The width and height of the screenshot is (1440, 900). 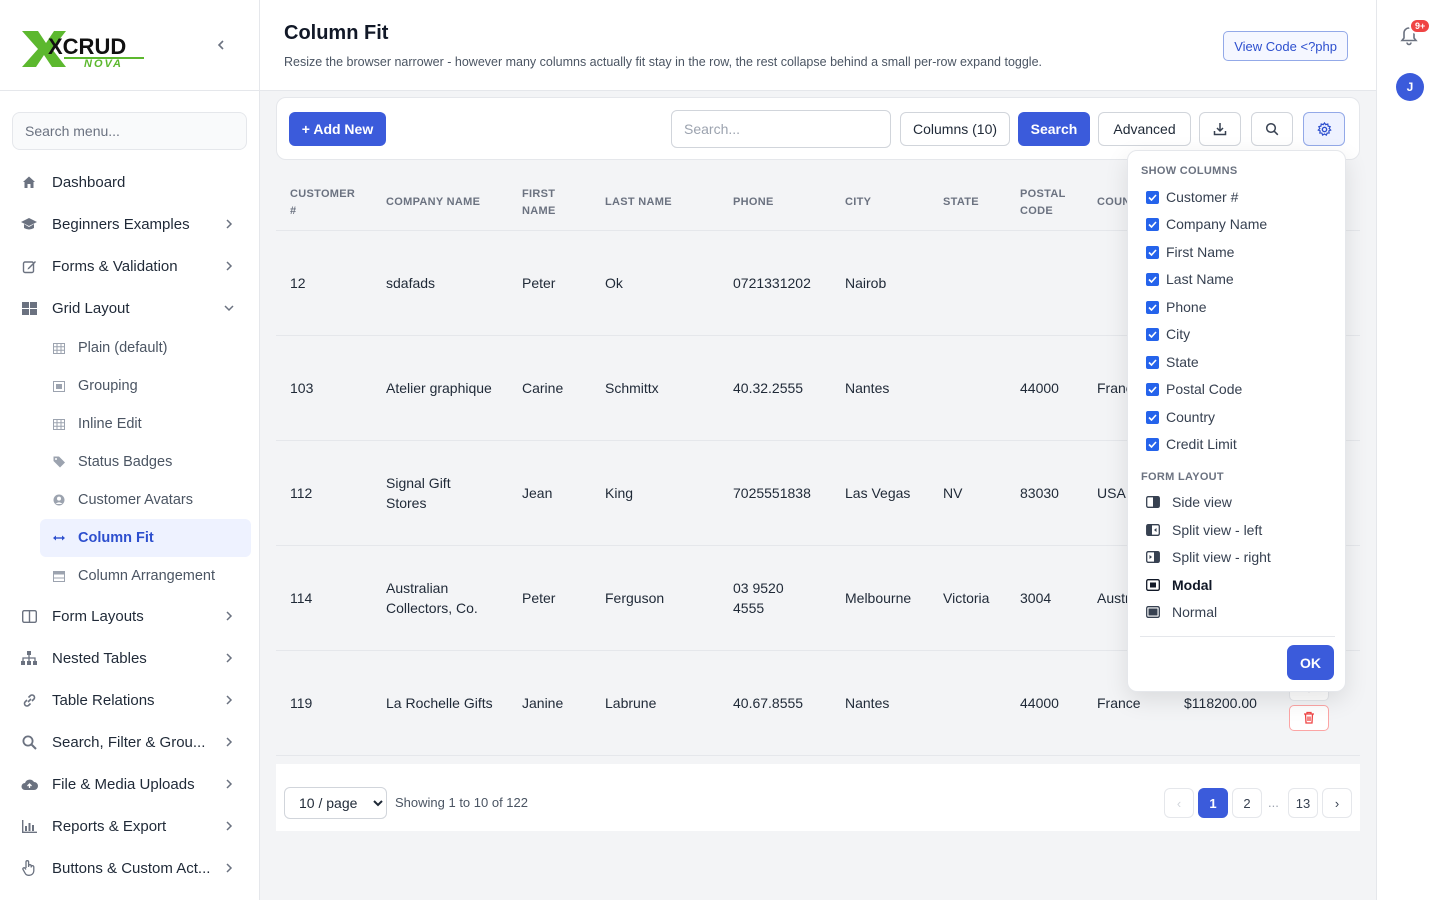 What do you see at coordinates (781, 129) in the screenshot?
I see `grid-search-input` at bounding box center [781, 129].